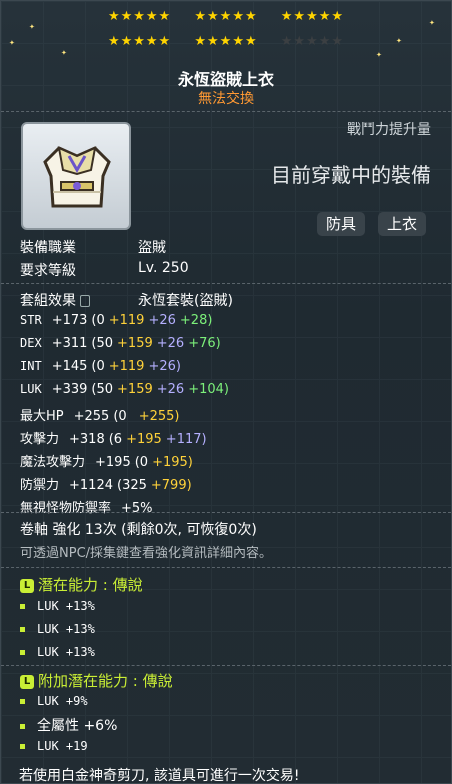 This screenshot has height=784, width=452. I want to click on stat-row: DEX +311 (50 +159 +26 +76), so click(120, 343).